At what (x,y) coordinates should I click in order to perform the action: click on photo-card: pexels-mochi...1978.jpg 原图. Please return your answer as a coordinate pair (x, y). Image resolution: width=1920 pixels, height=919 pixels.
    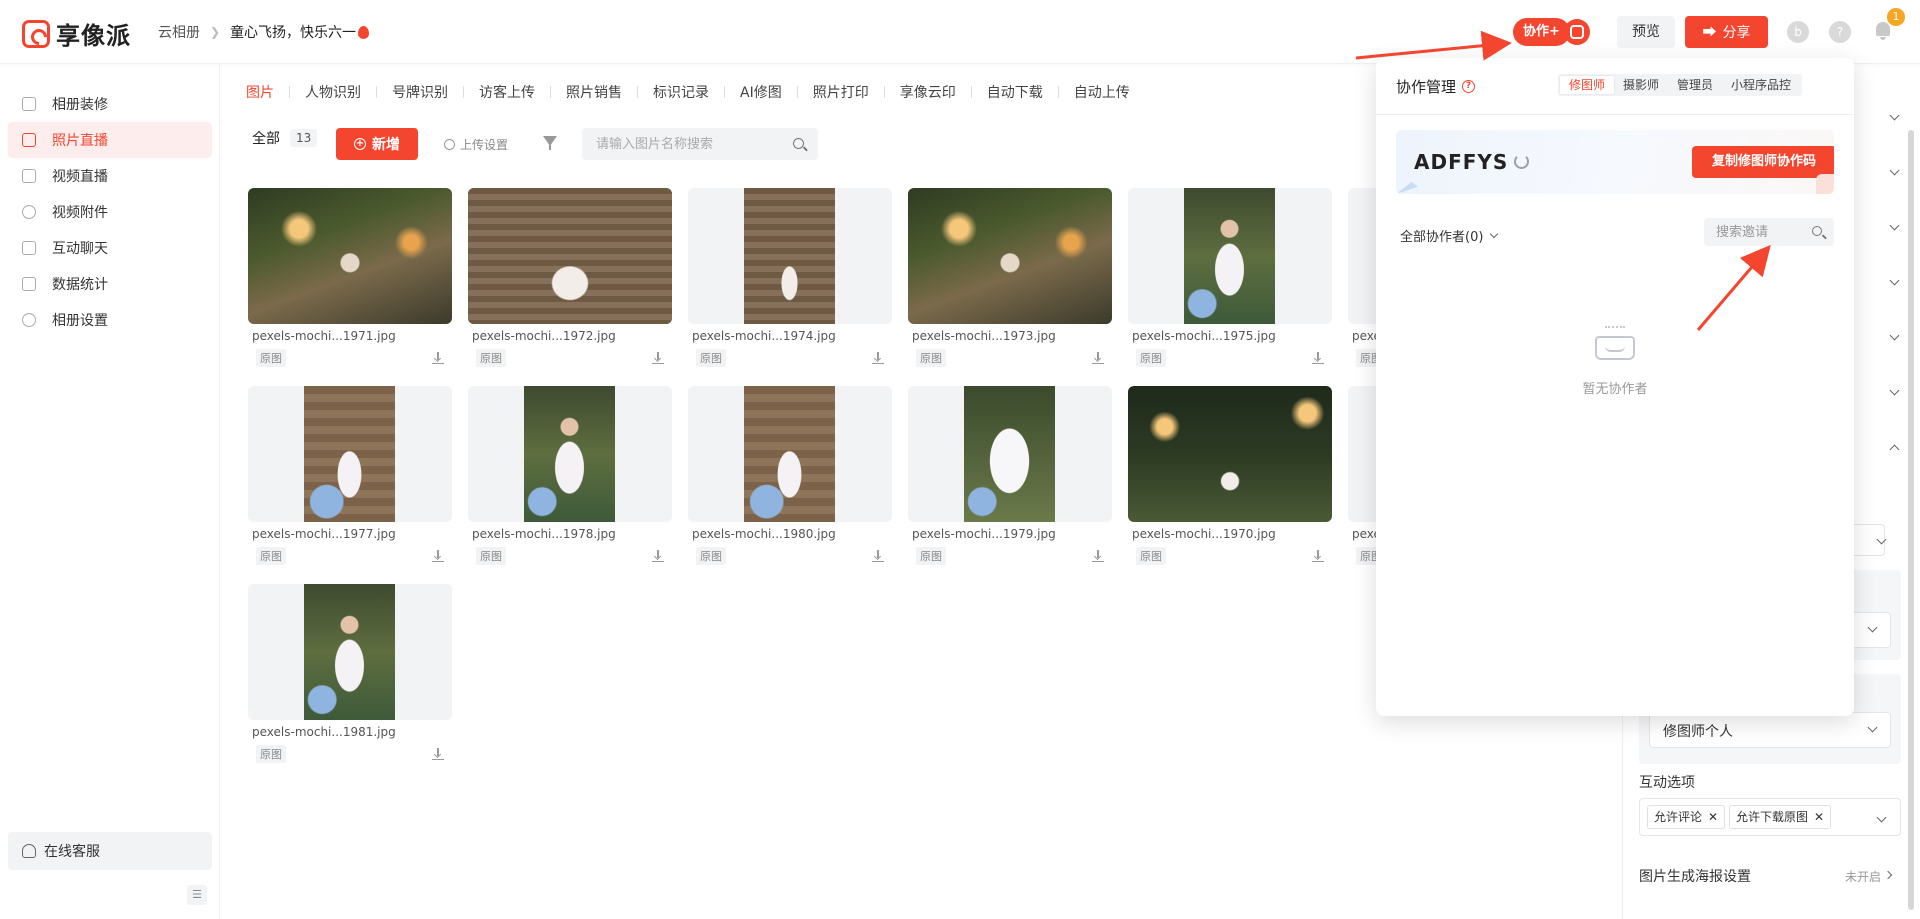
    Looking at the image, I should click on (570, 475).